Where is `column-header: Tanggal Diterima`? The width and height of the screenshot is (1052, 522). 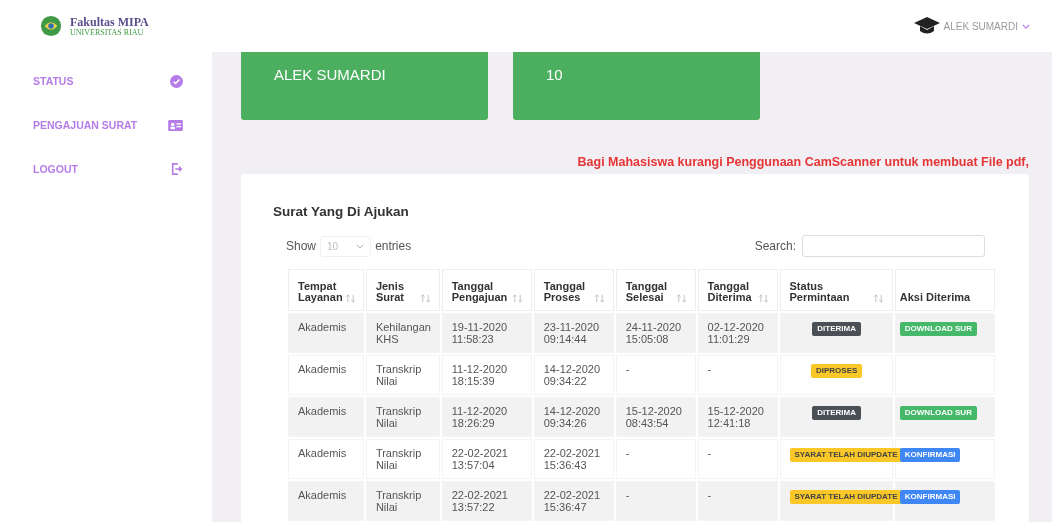 column-header: Tanggal Diterima is located at coordinates (737, 290).